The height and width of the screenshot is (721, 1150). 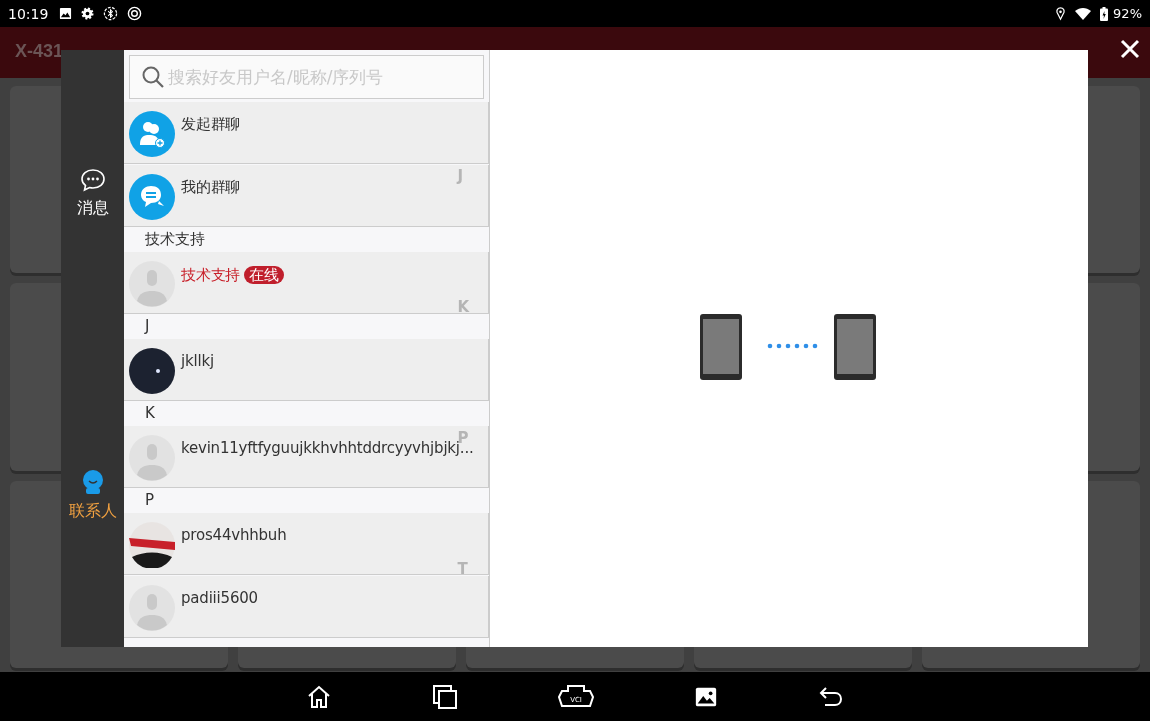 What do you see at coordinates (219, 598) in the screenshot?
I see `contact-name: padiii5600` at bounding box center [219, 598].